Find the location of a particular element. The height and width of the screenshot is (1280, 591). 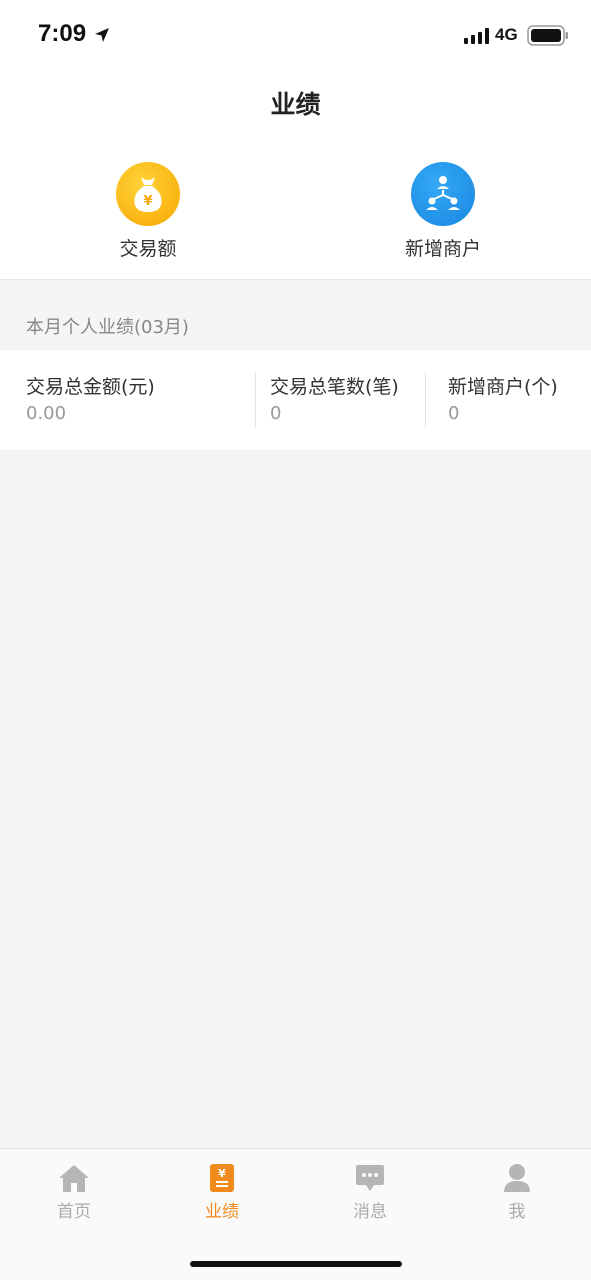

money-bag-icon: ¥ is located at coordinates (148, 194).